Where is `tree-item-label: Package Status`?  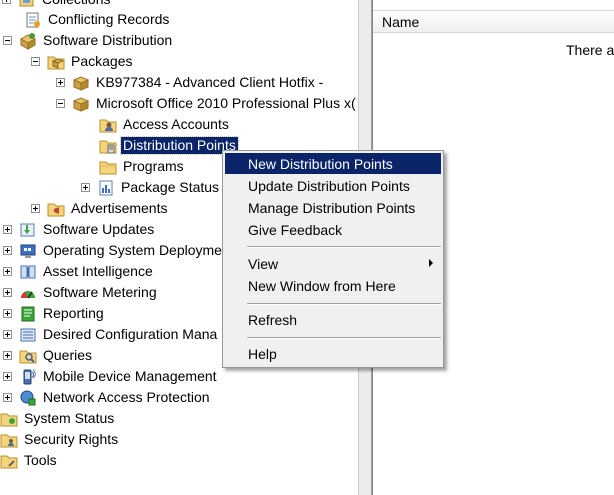
tree-item-label: Package Status is located at coordinates (170, 187).